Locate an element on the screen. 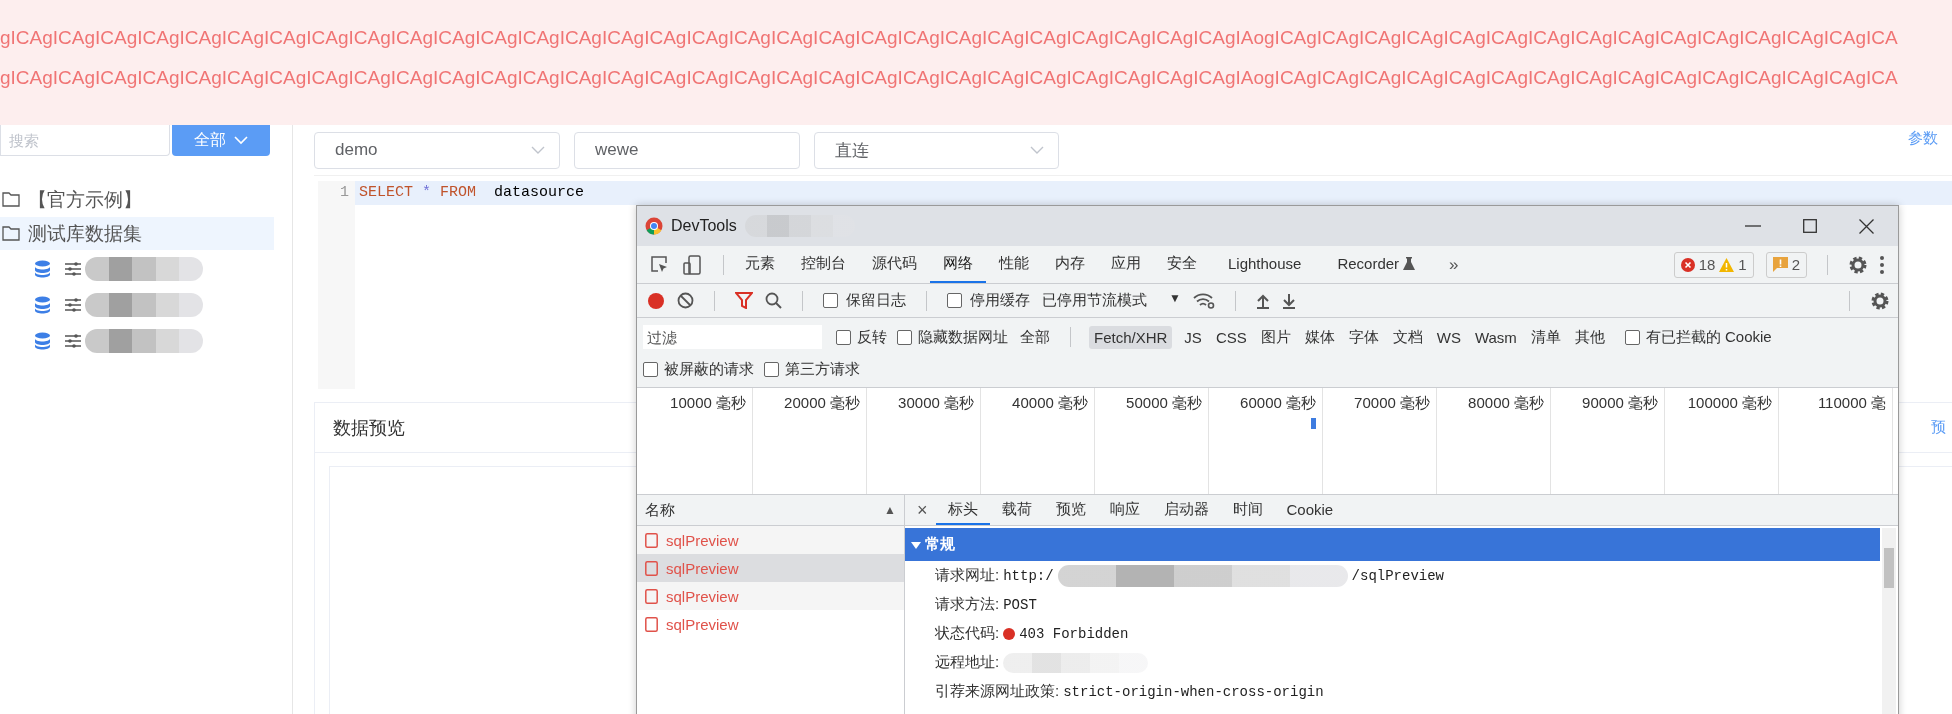  panel-tab: 性能 is located at coordinates (1014, 264).